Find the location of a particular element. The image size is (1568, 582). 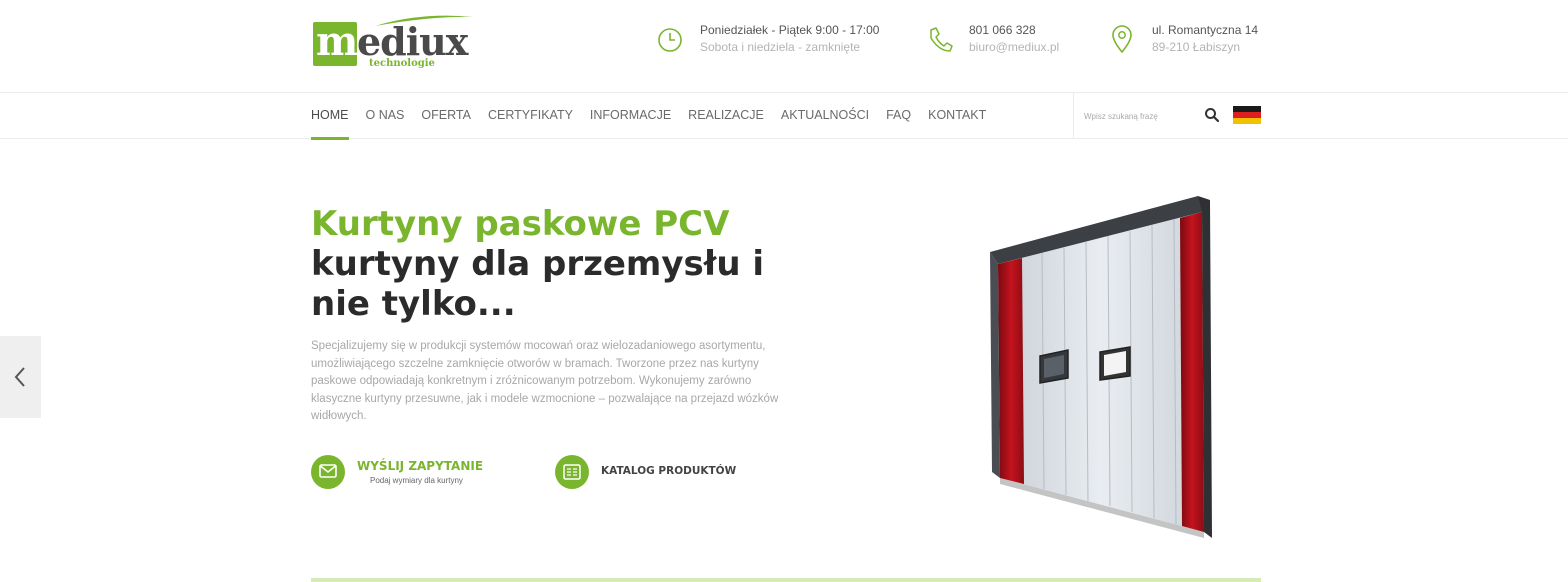

nav-item-faq: FAQ is located at coordinates (898, 116).